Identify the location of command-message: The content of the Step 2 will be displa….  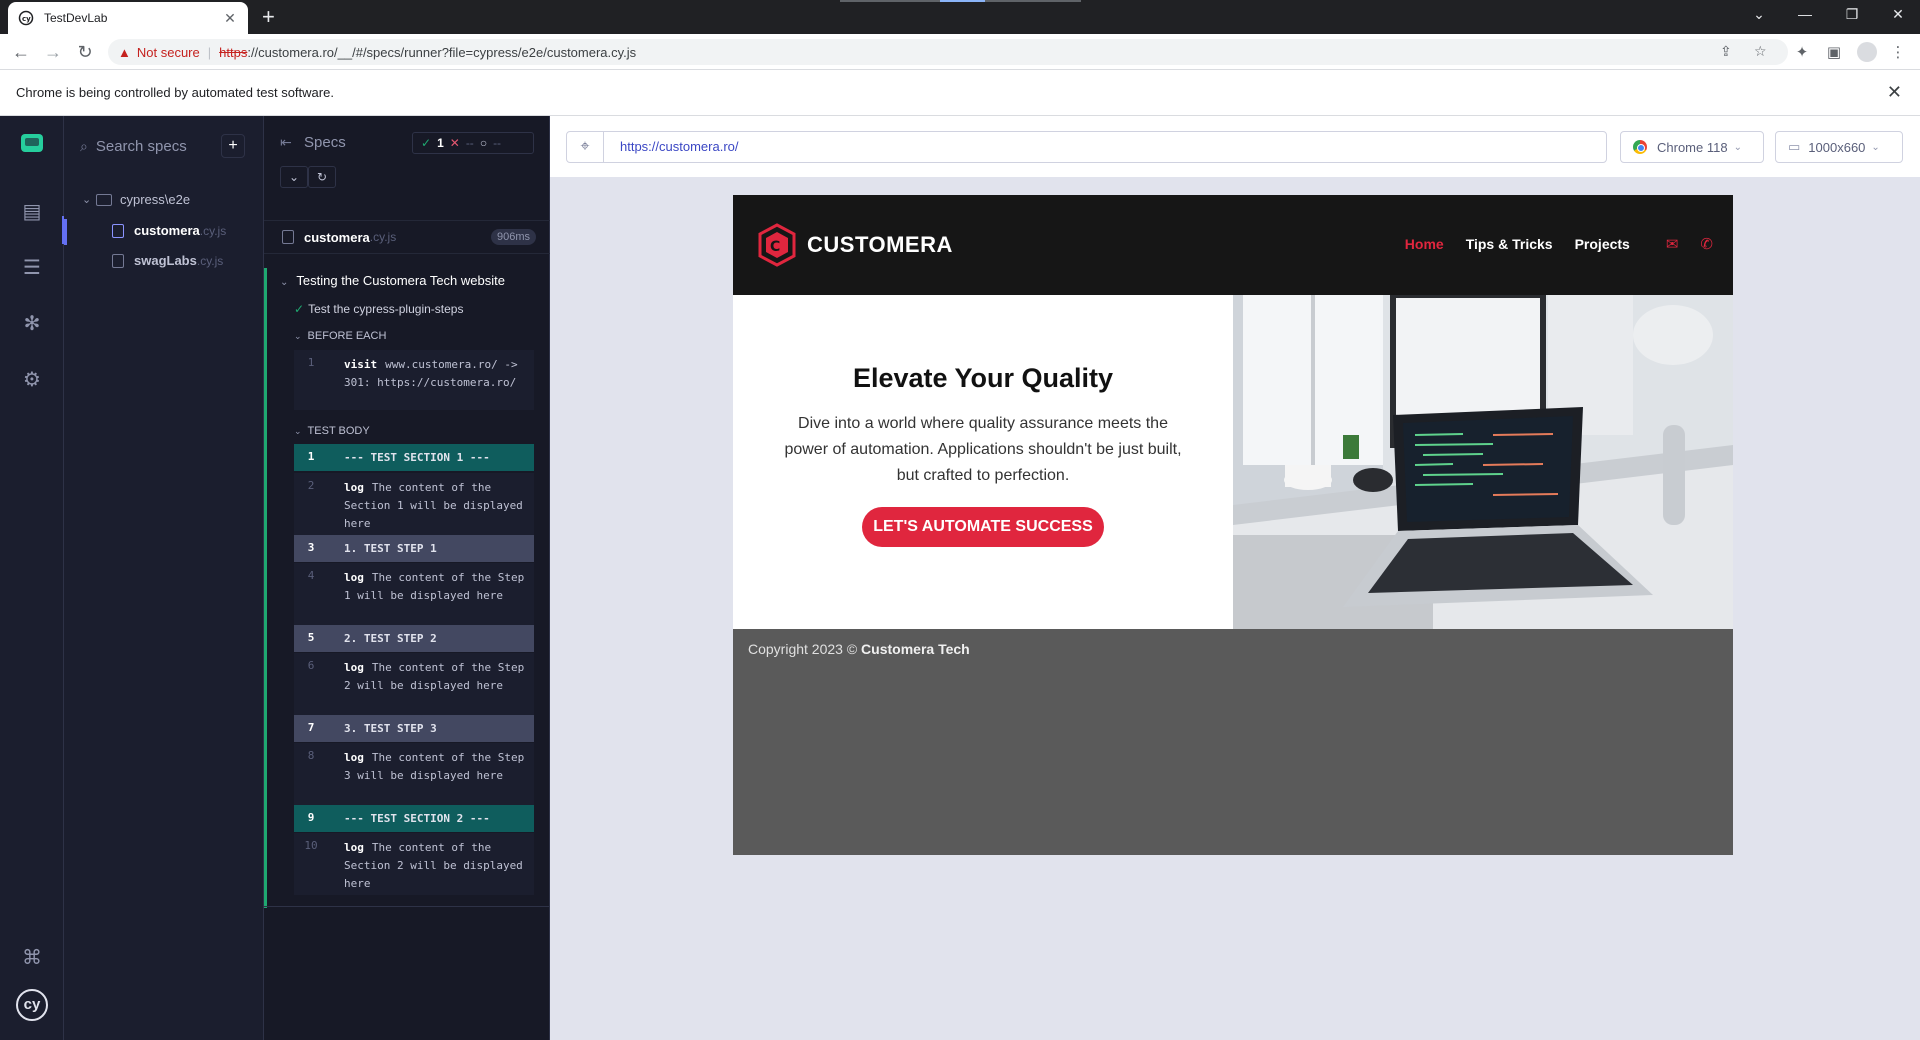
(434, 676).